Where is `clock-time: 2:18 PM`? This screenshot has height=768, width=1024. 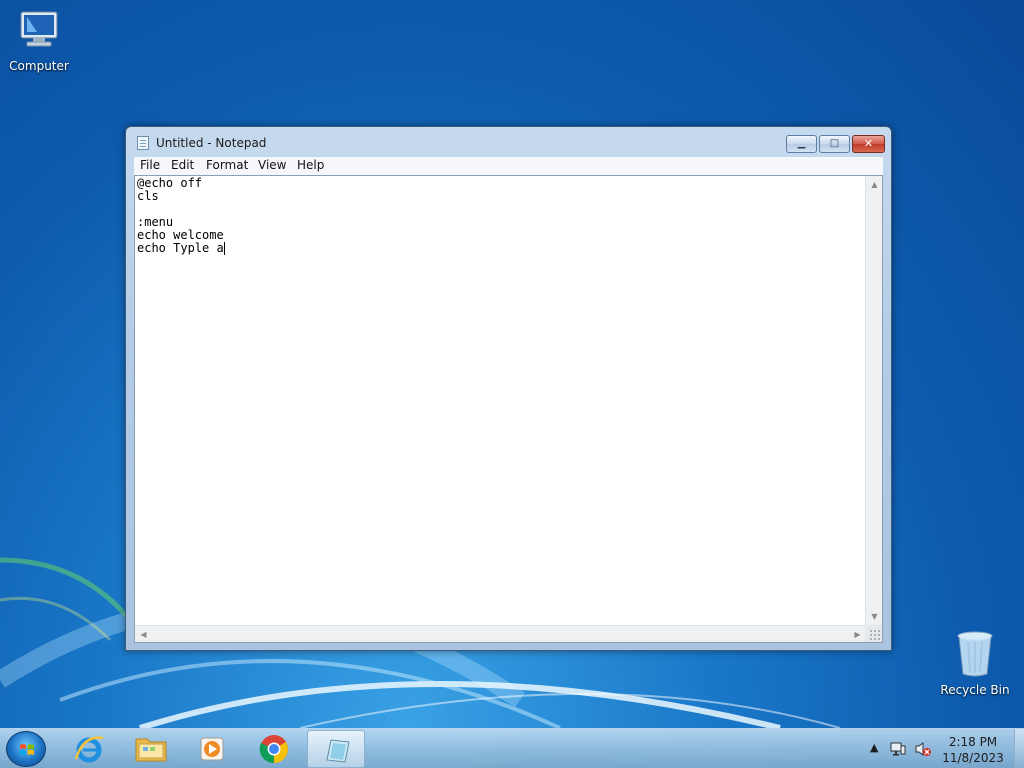
clock-time: 2:18 PM is located at coordinates (973, 742).